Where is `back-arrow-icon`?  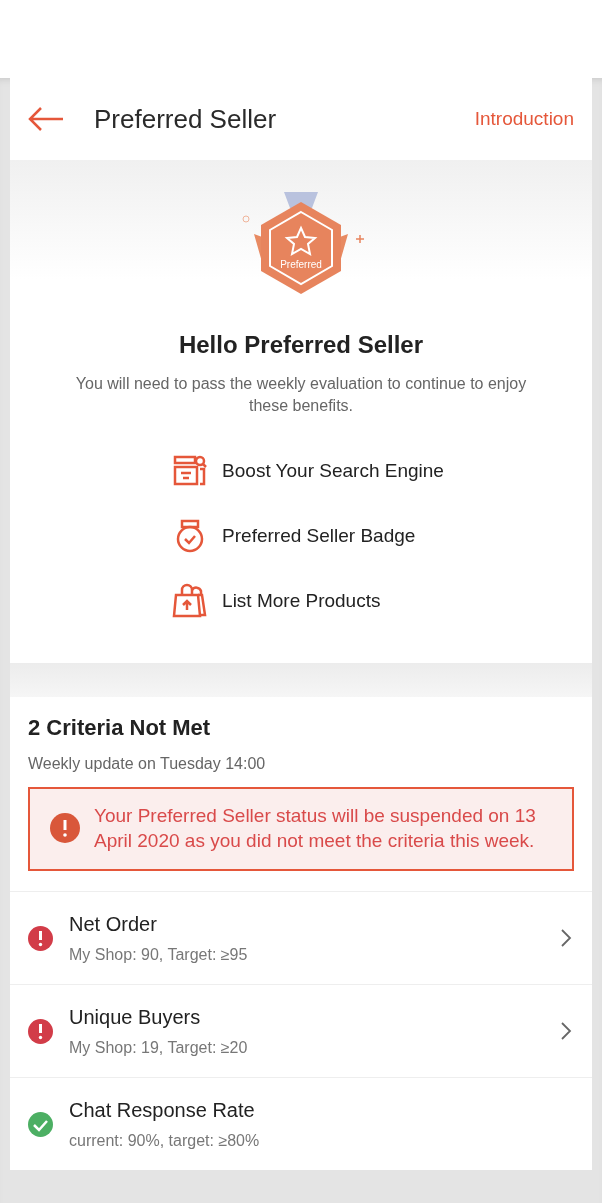 back-arrow-icon is located at coordinates (46, 119).